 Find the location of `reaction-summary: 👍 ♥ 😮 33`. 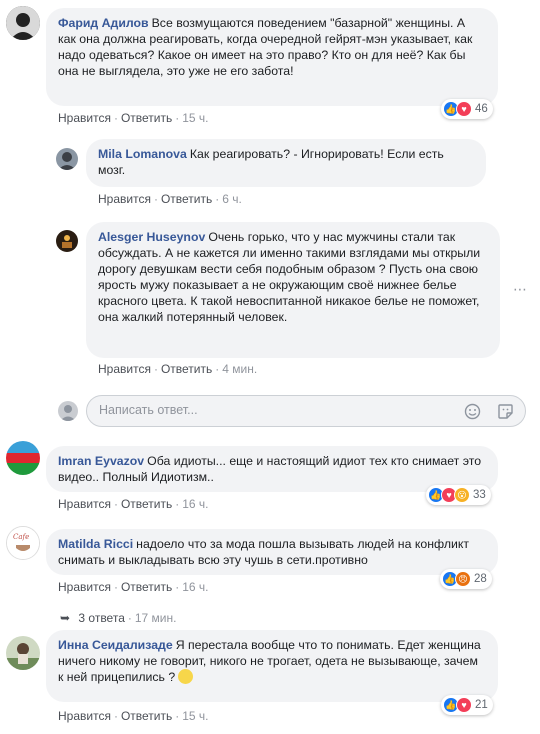

reaction-summary: 👍 ♥ 😮 33 is located at coordinates (458, 495).